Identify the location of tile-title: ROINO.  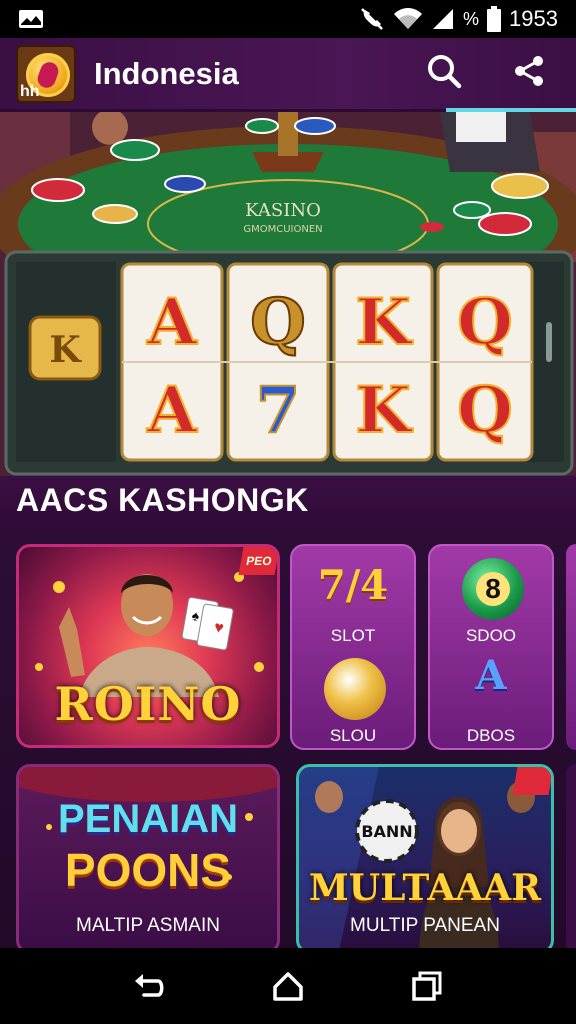
(148, 704).